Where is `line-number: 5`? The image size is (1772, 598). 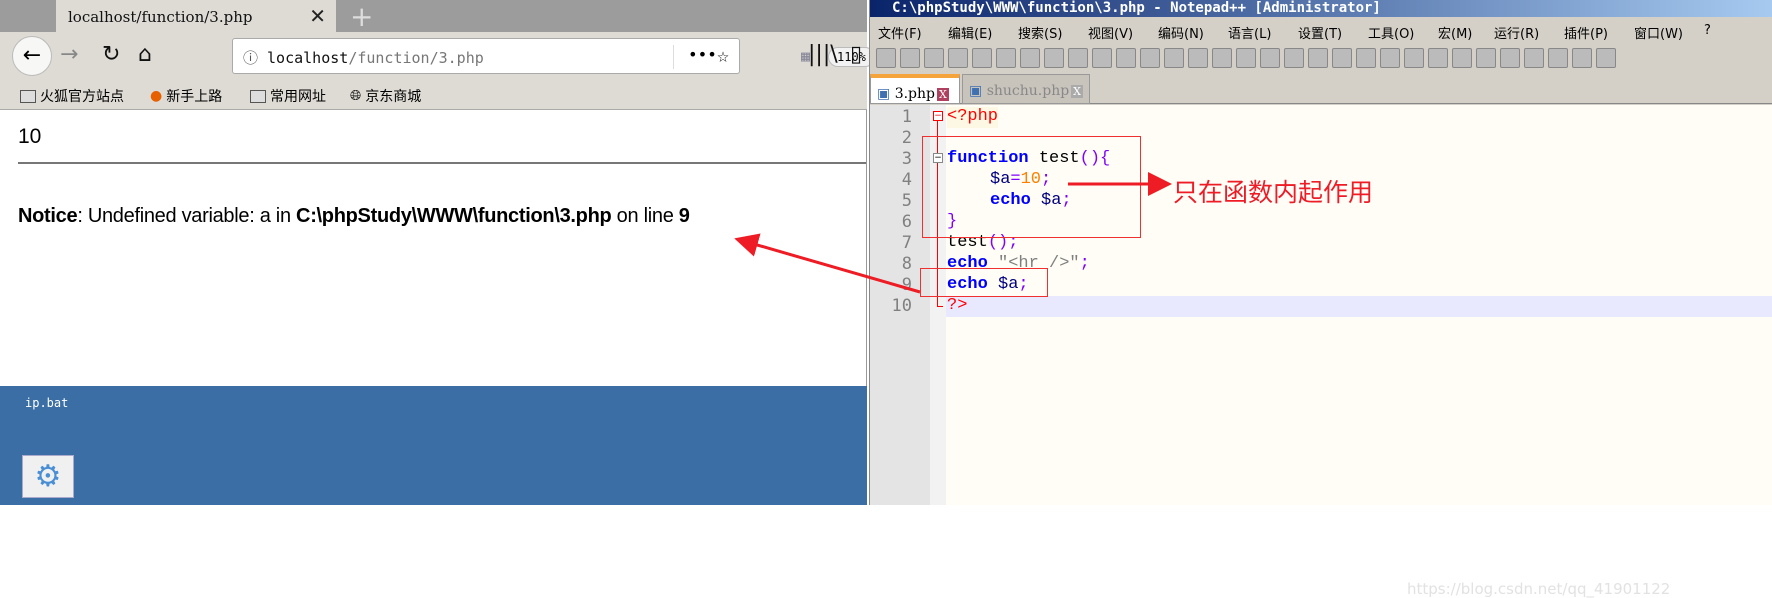 line-number: 5 is located at coordinates (906, 201).